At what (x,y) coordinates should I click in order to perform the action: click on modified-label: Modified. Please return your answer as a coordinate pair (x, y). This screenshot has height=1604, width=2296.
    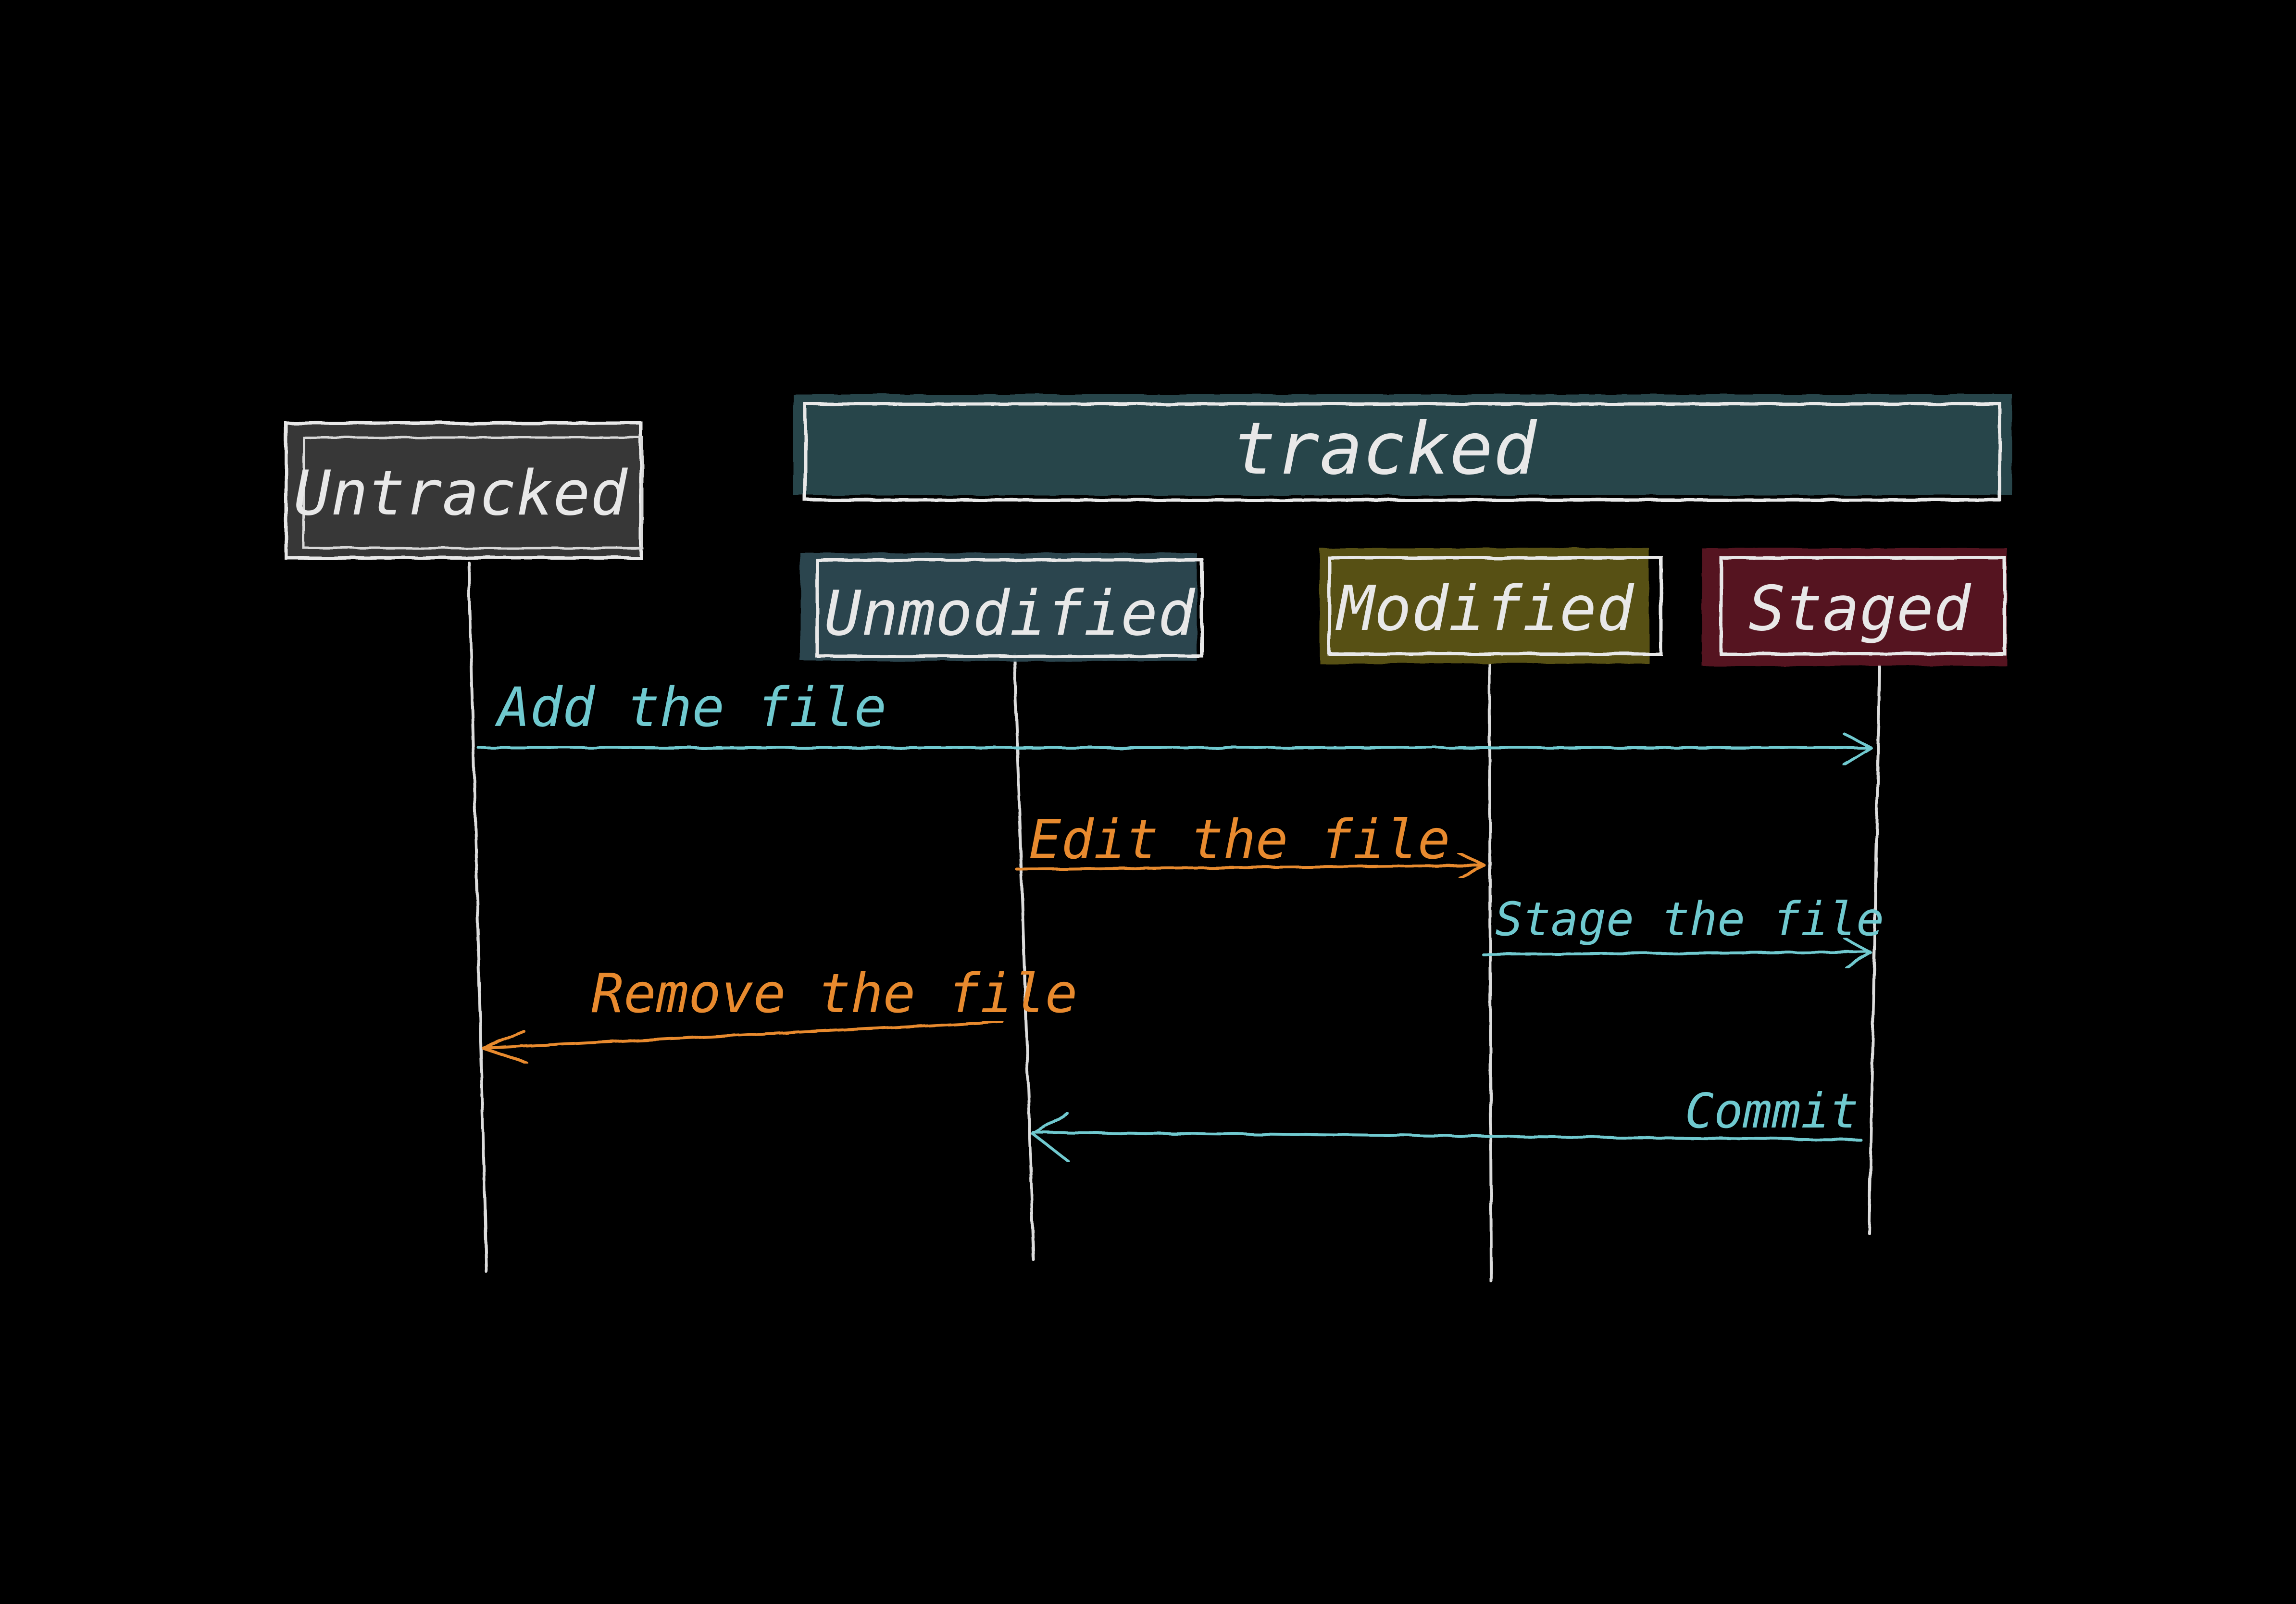
    Looking at the image, I should click on (1485, 609).